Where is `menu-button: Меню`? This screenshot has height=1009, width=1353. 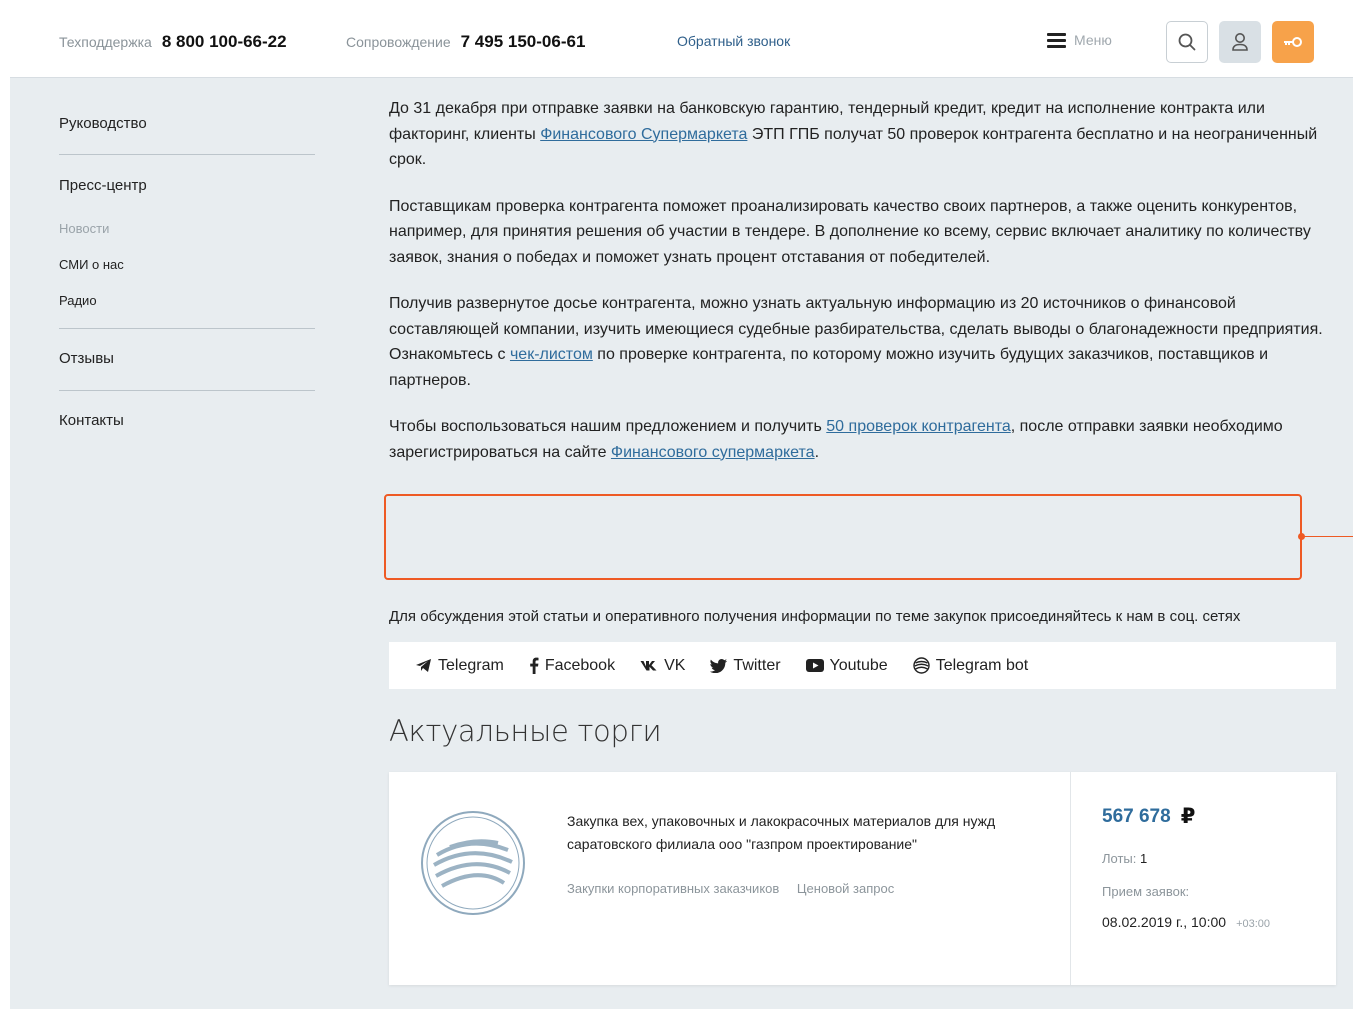
menu-button: Меню is located at coordinates (1079, 40).